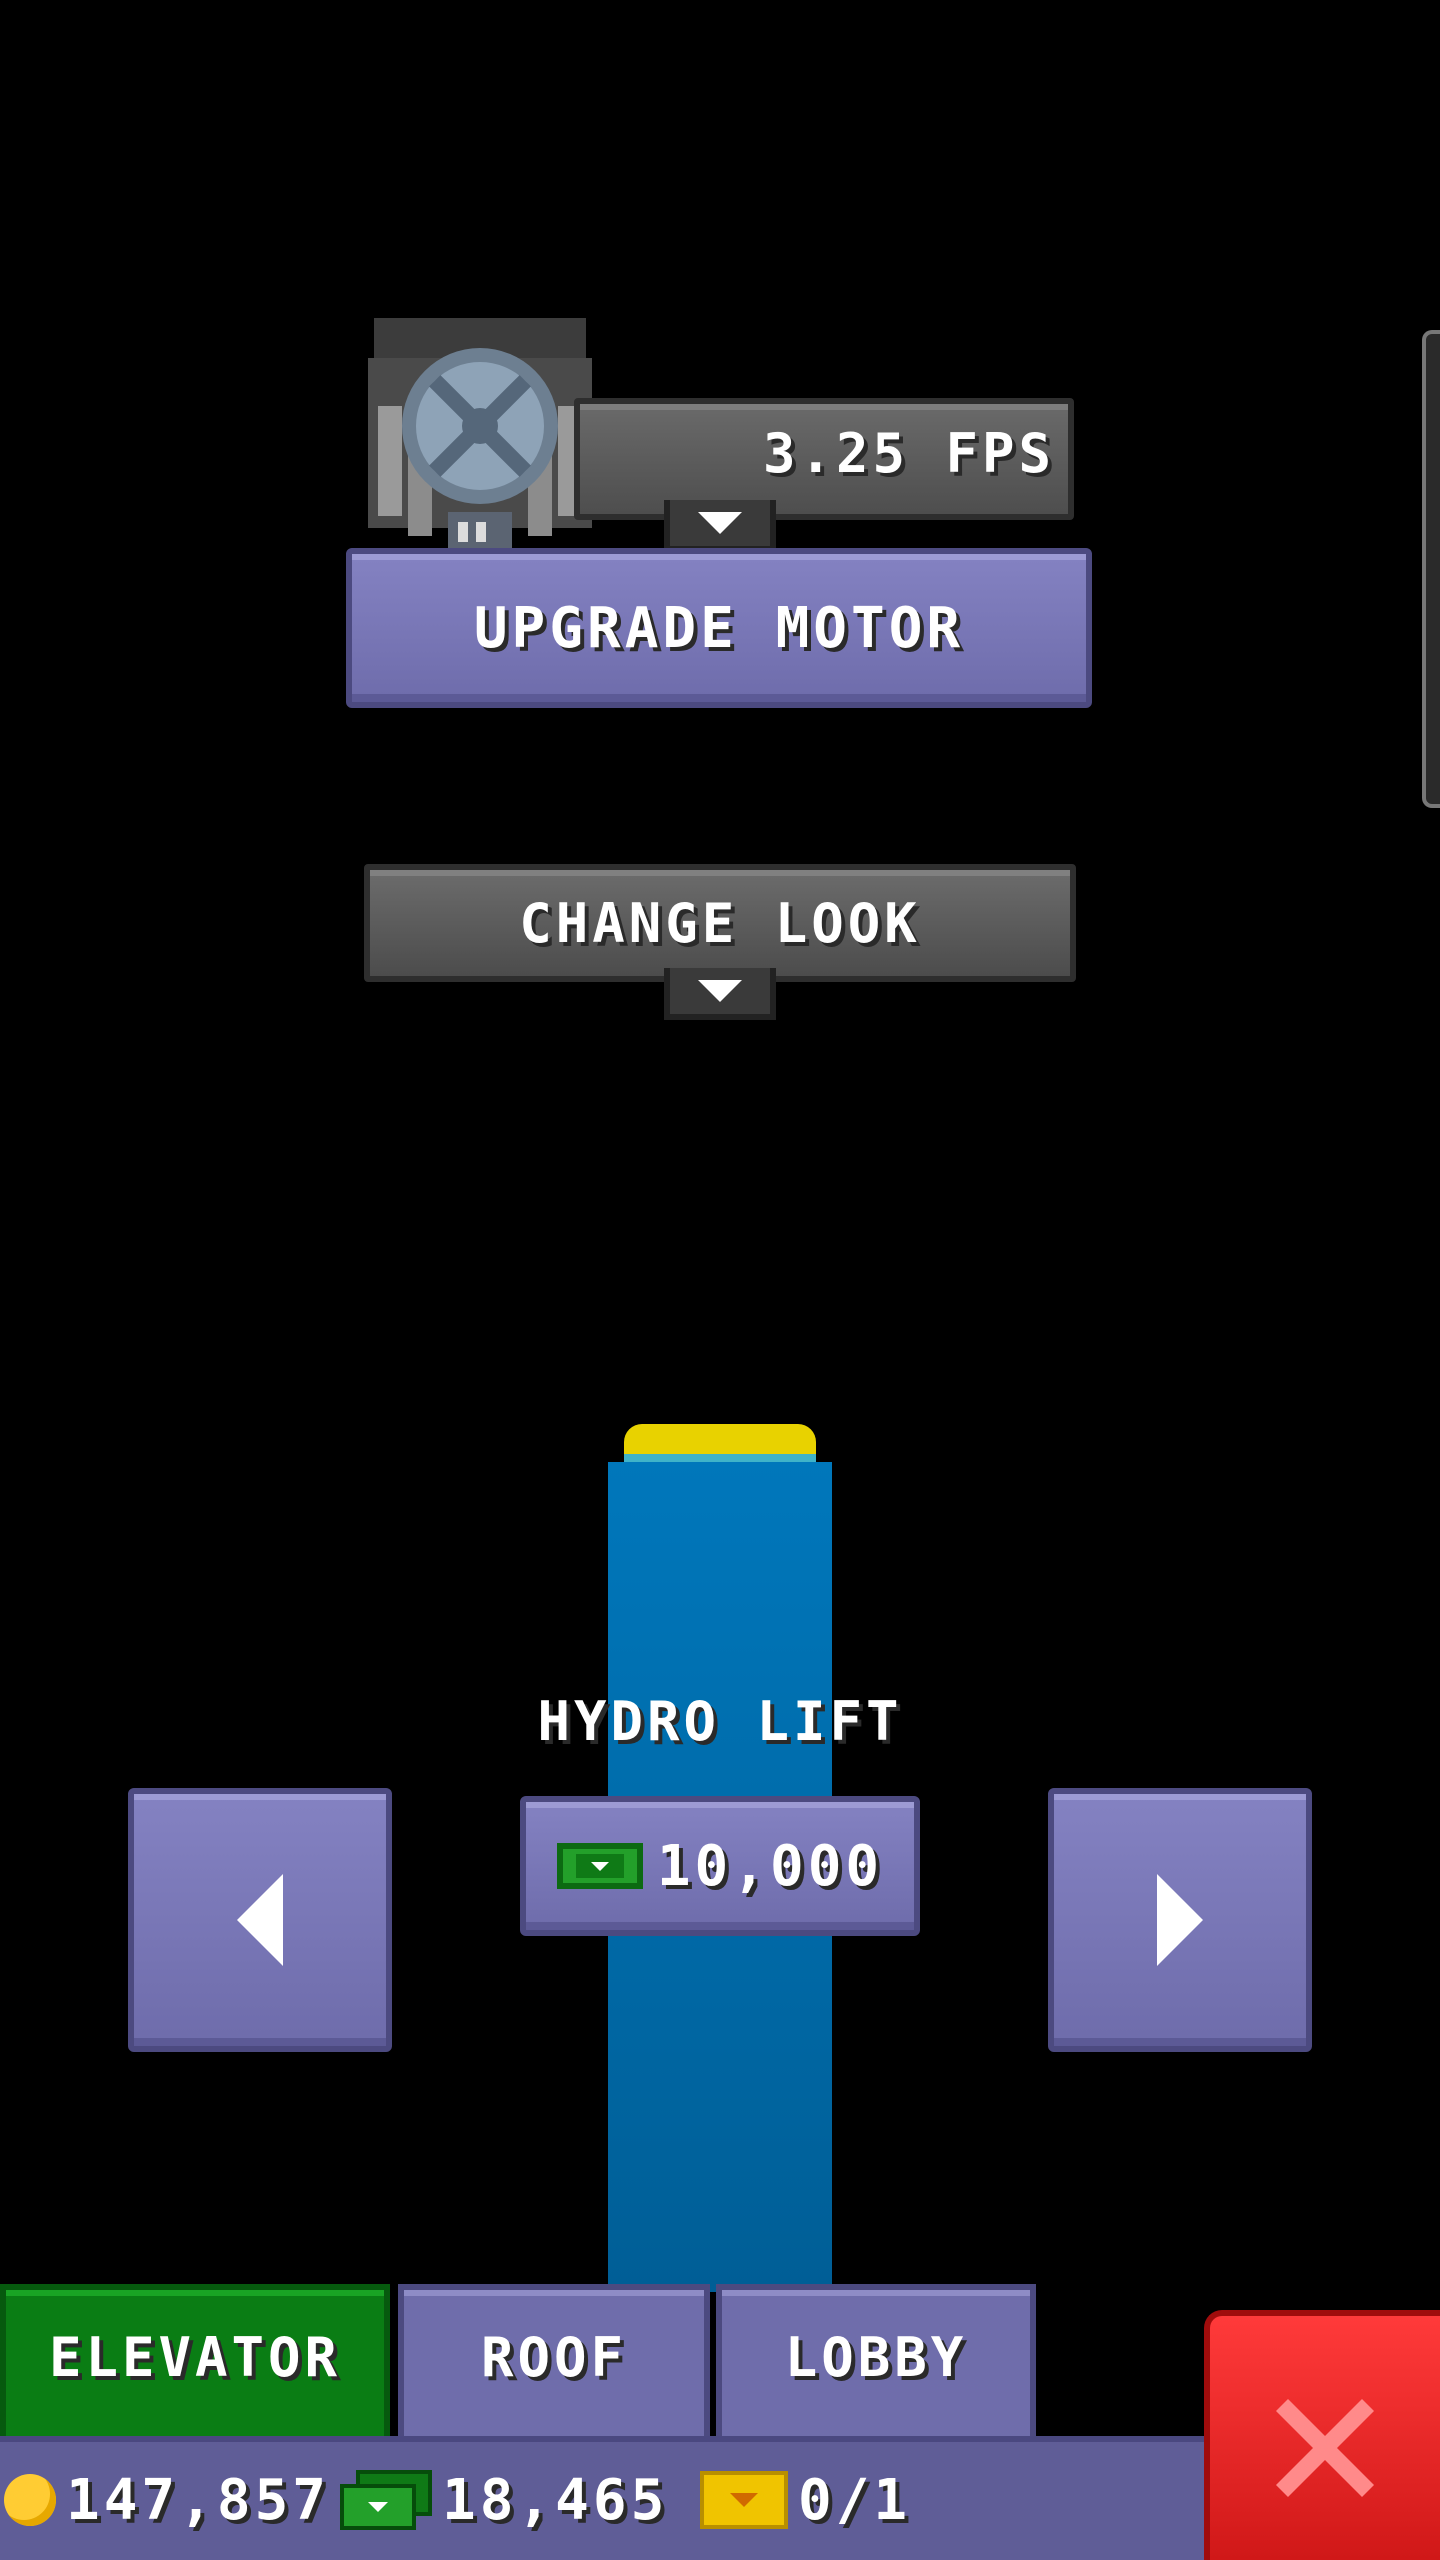 The image size is (1440, 2560). I want to click on arrow-left-icon, so click(260, 1920).